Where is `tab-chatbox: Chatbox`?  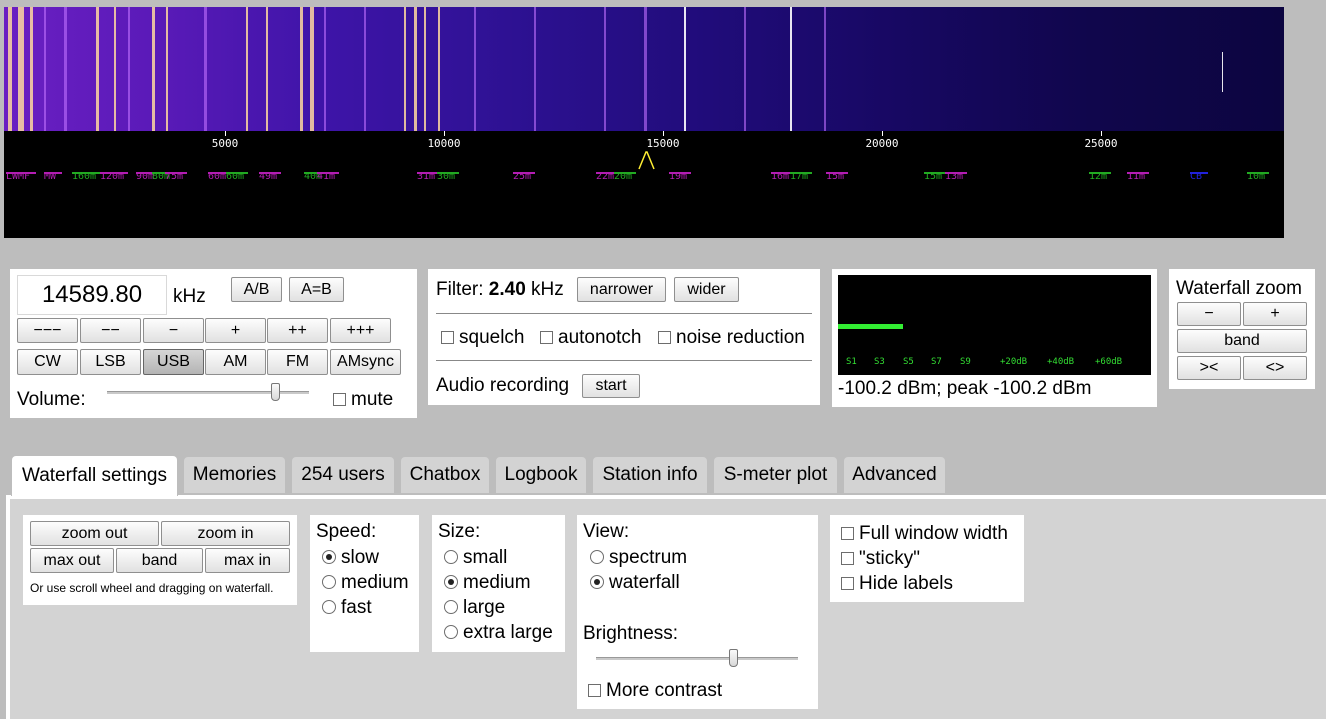
tab-chatbox: Chatbox is located at coordinates (445, 474).